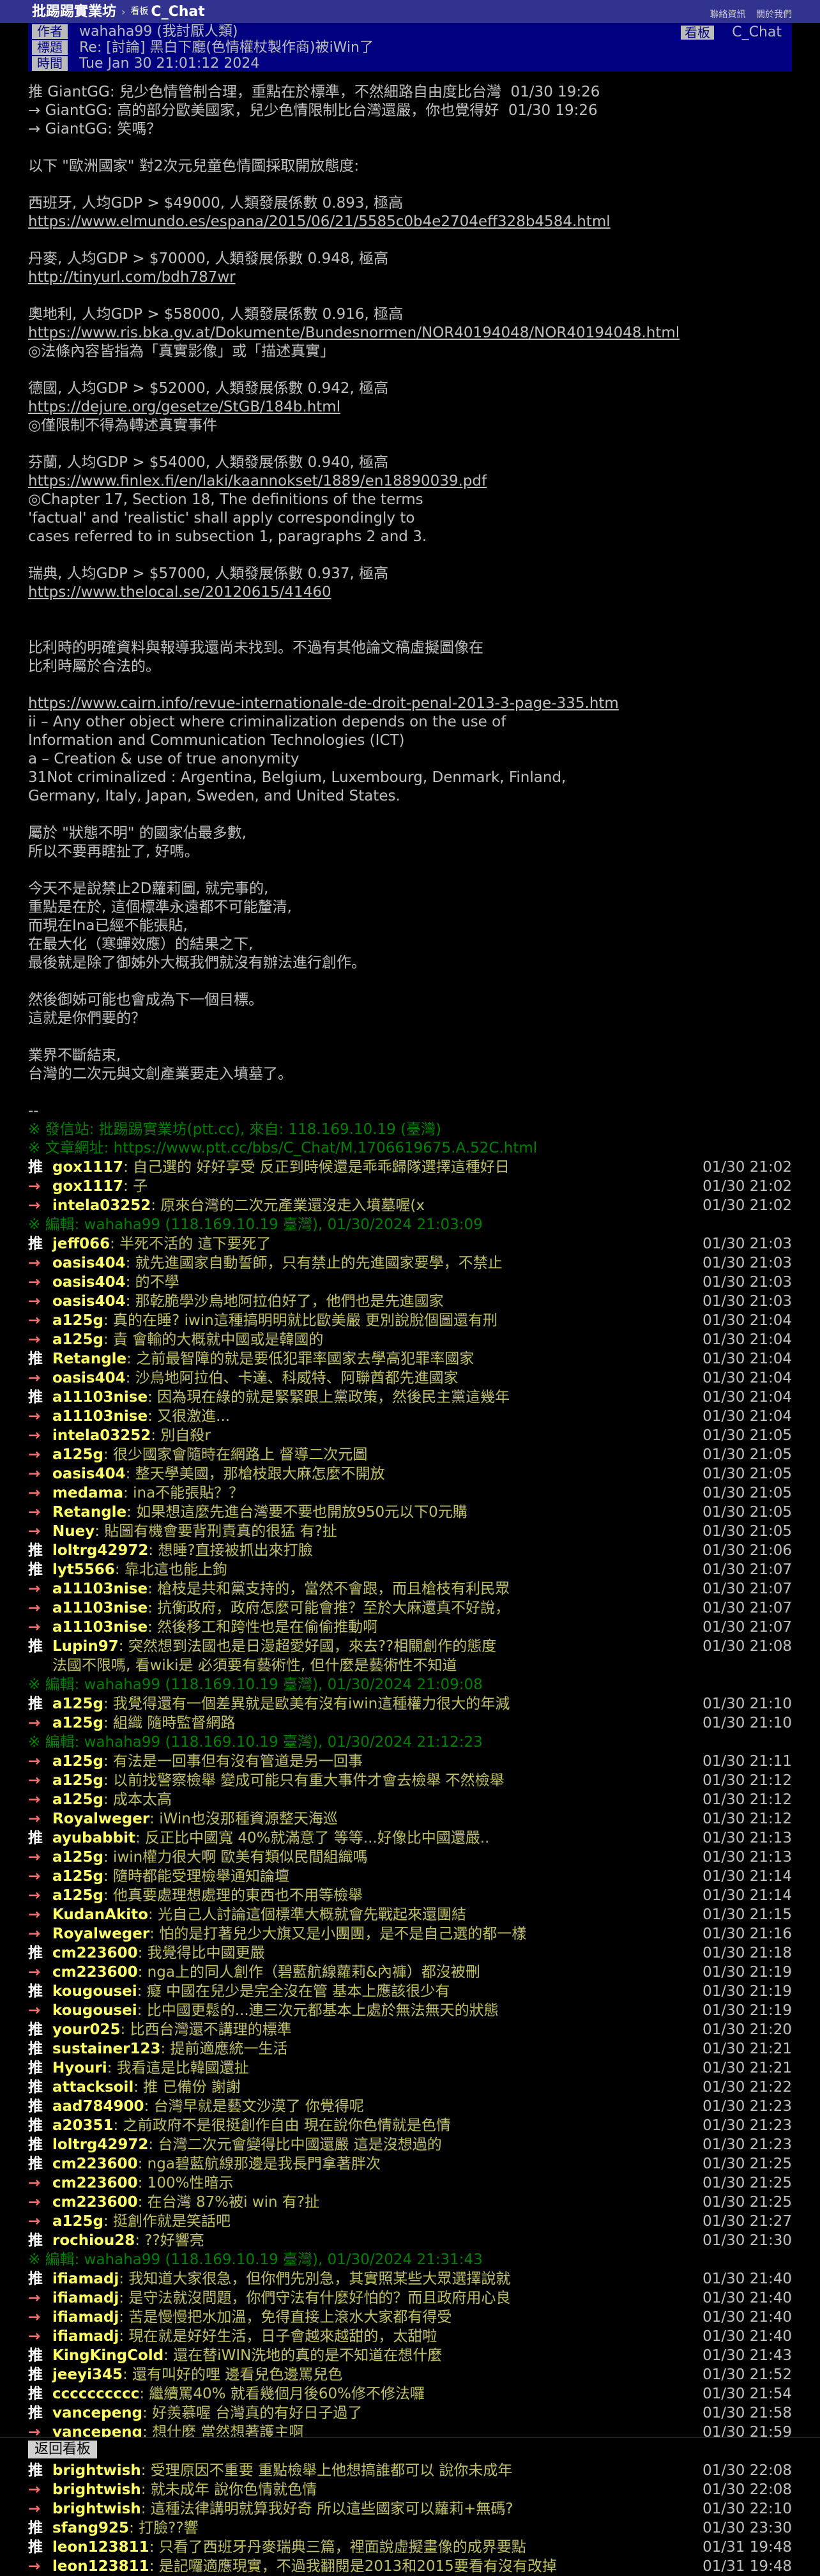  I want to click on body-line, so click(410, 370).